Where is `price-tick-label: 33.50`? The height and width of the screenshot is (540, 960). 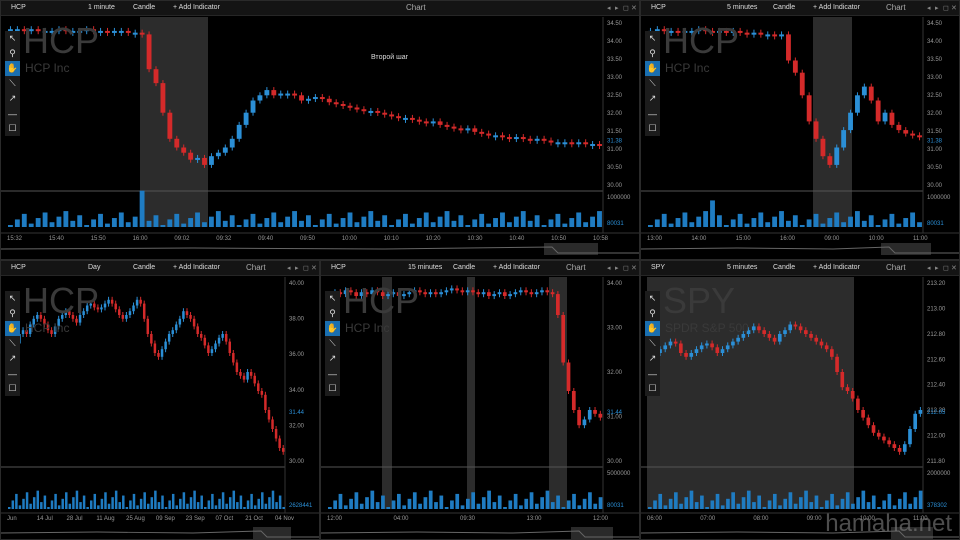 price-tick-label: 33.50 is located at coordinates (935, 60).